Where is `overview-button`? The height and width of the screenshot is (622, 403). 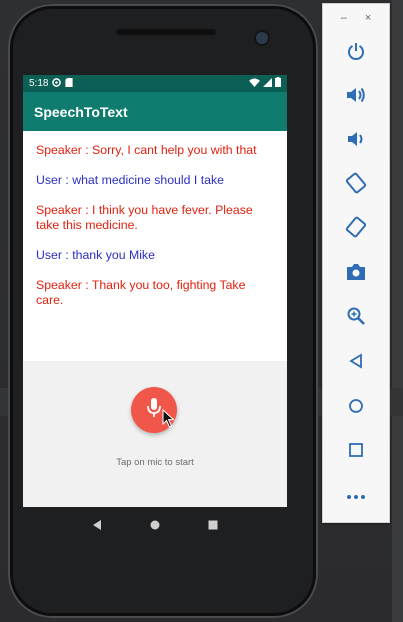
overview-button is located at coordinates (356, 452).